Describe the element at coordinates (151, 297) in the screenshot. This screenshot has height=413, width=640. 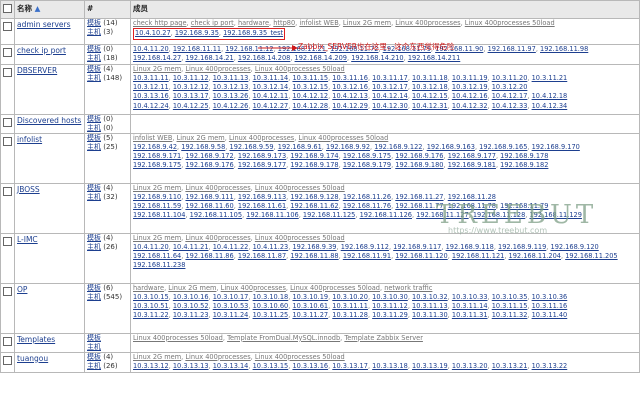
I see `host-link: 10.3.10.15` at that location.